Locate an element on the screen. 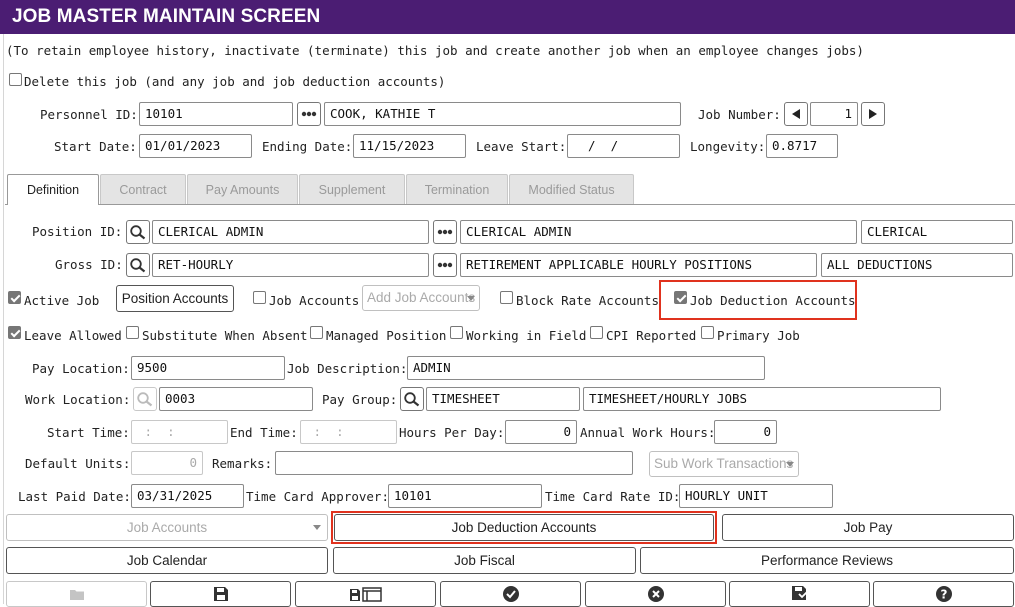 Image resolution: width=1015 pixels, height=607 pixels. start-date-label: Start Date: is located at coordinates (95, 146).